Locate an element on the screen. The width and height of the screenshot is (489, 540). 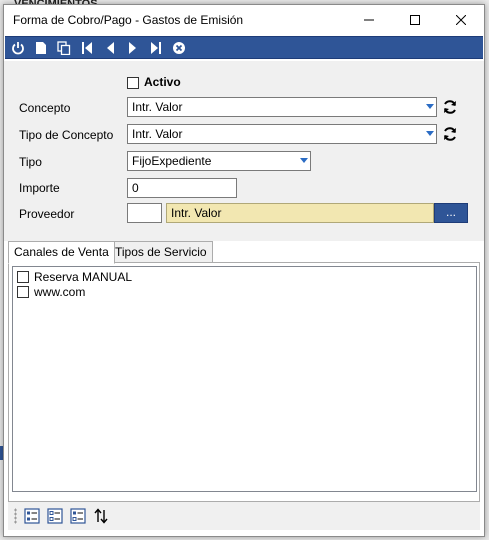
tipo-value: FijoExpediente is located at coordinates (172, 161).